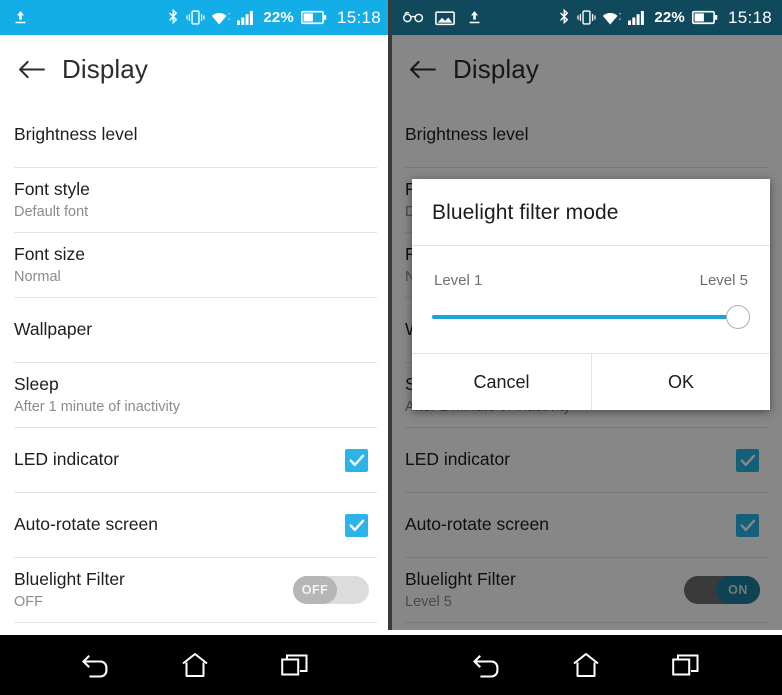 The height and width of the screenshot is (695, 782). I want to click on bluelight-level-slider, so click(591, 317).